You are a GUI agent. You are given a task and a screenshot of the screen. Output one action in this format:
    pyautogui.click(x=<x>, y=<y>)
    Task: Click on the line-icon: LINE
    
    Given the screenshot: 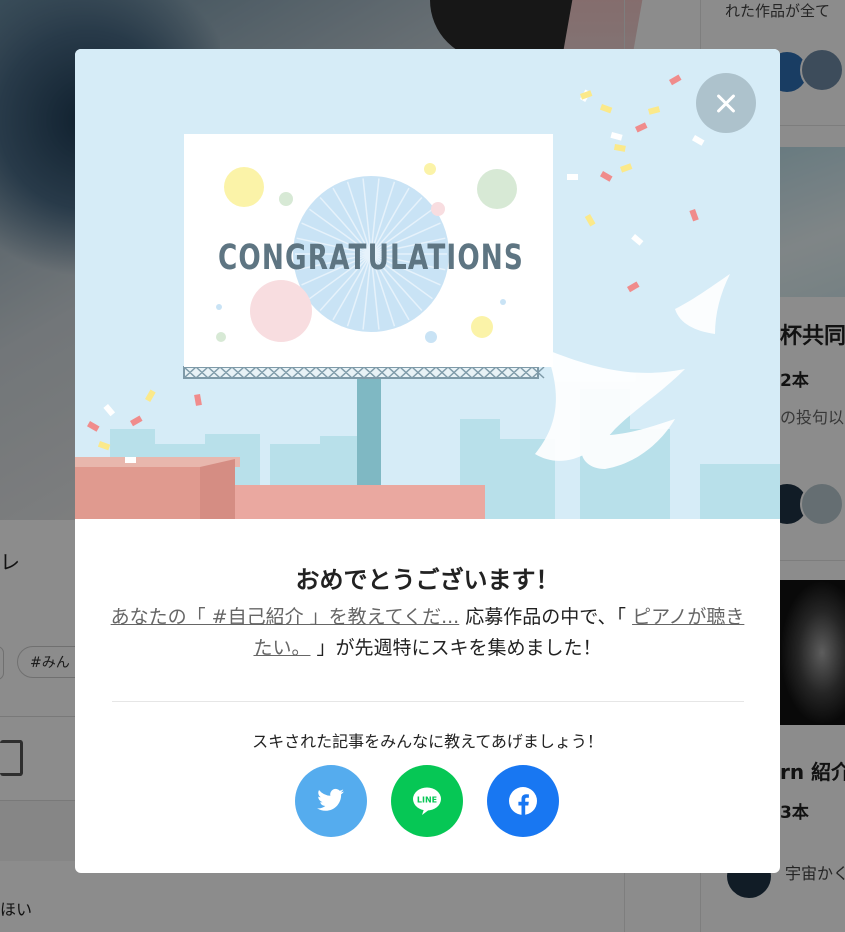 What is the action you would take?
    pyautogui.click(x=427, y=801)
    